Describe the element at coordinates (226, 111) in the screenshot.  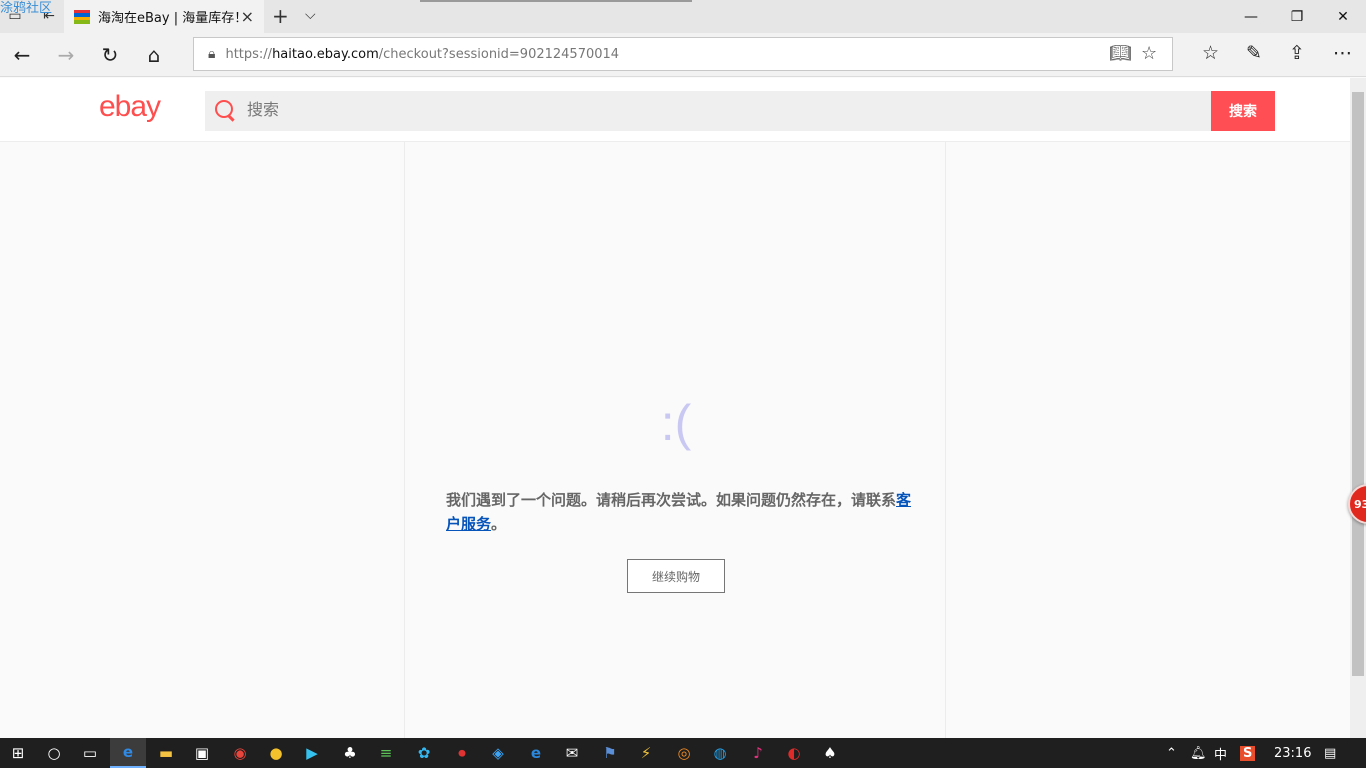
I see `search-icon` at that location.